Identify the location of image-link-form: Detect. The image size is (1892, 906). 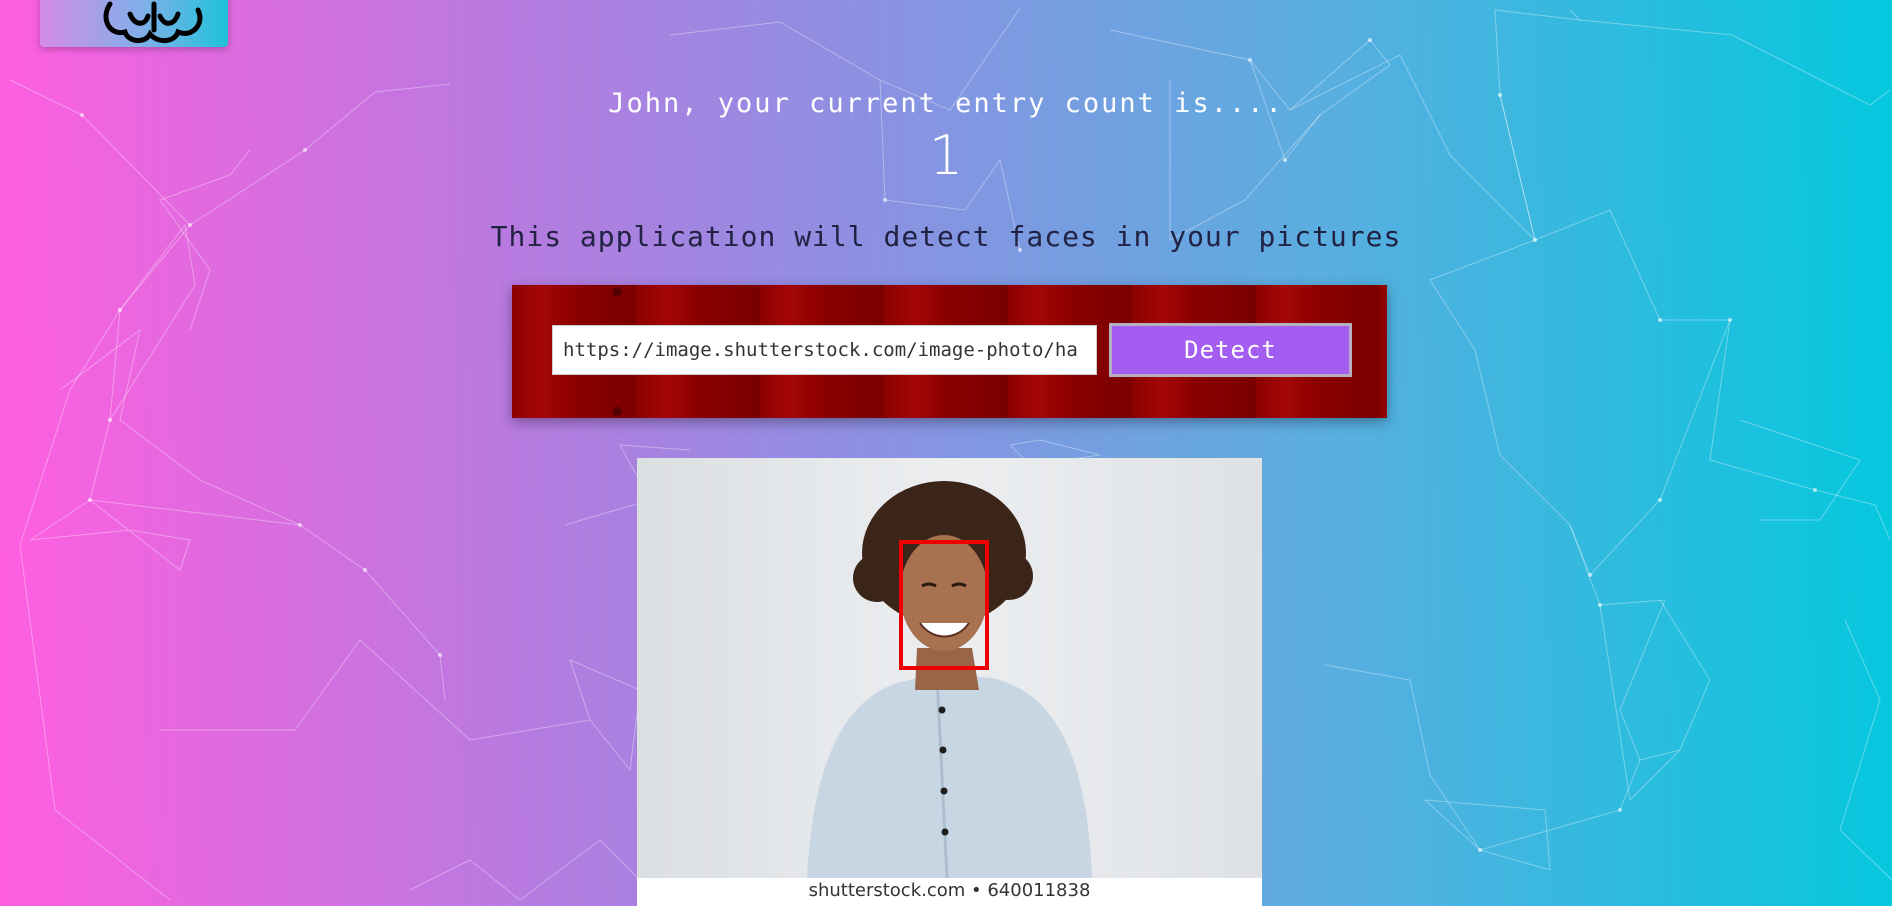
(949, 351).